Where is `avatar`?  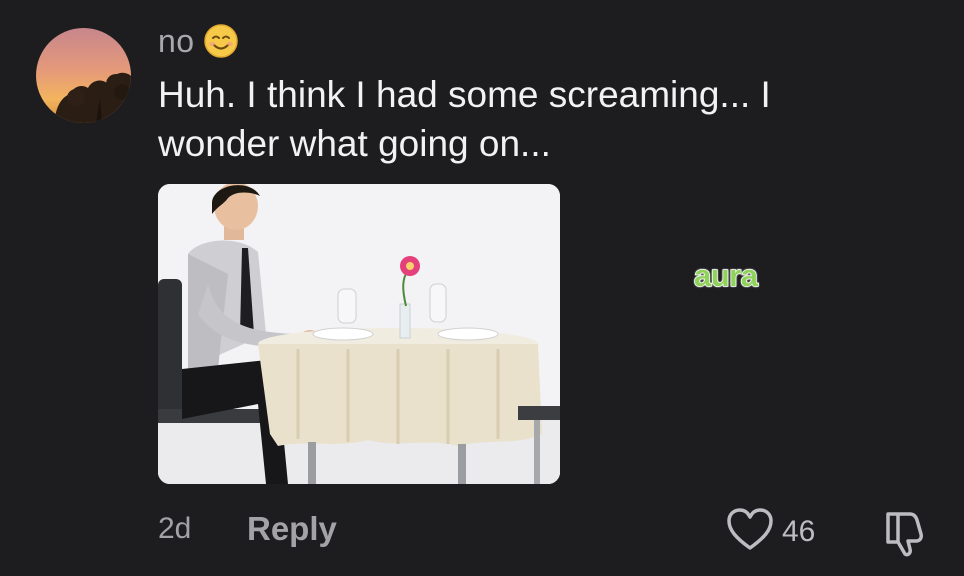
avatar is located at coordinates (83, 75).